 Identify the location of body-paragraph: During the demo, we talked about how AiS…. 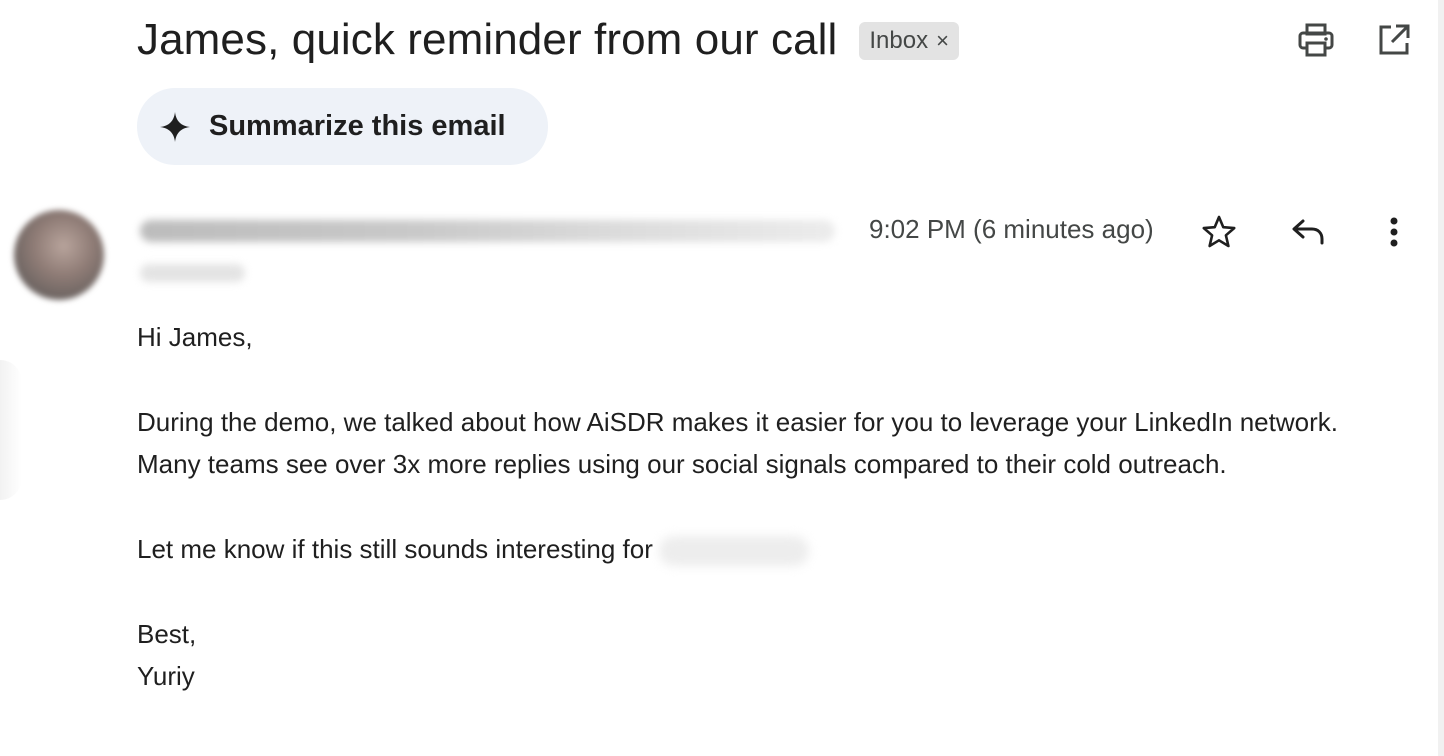
(737, 443).